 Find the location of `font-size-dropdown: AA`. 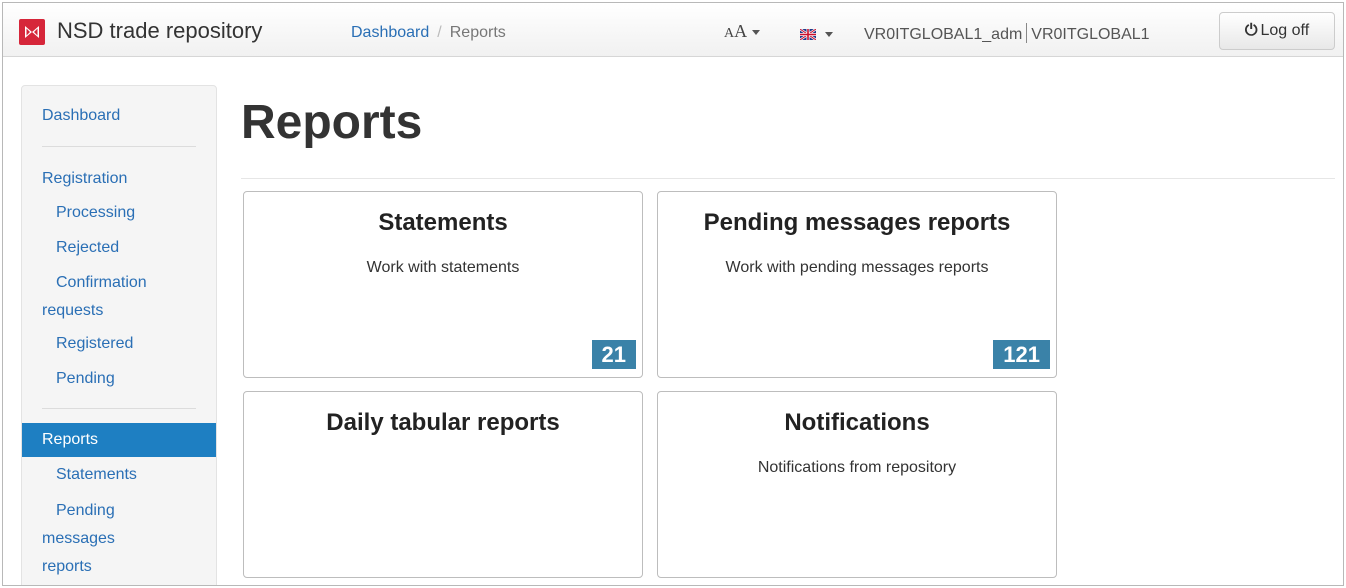

font-size-dropdown: AA is located at coordinates (742, 31).